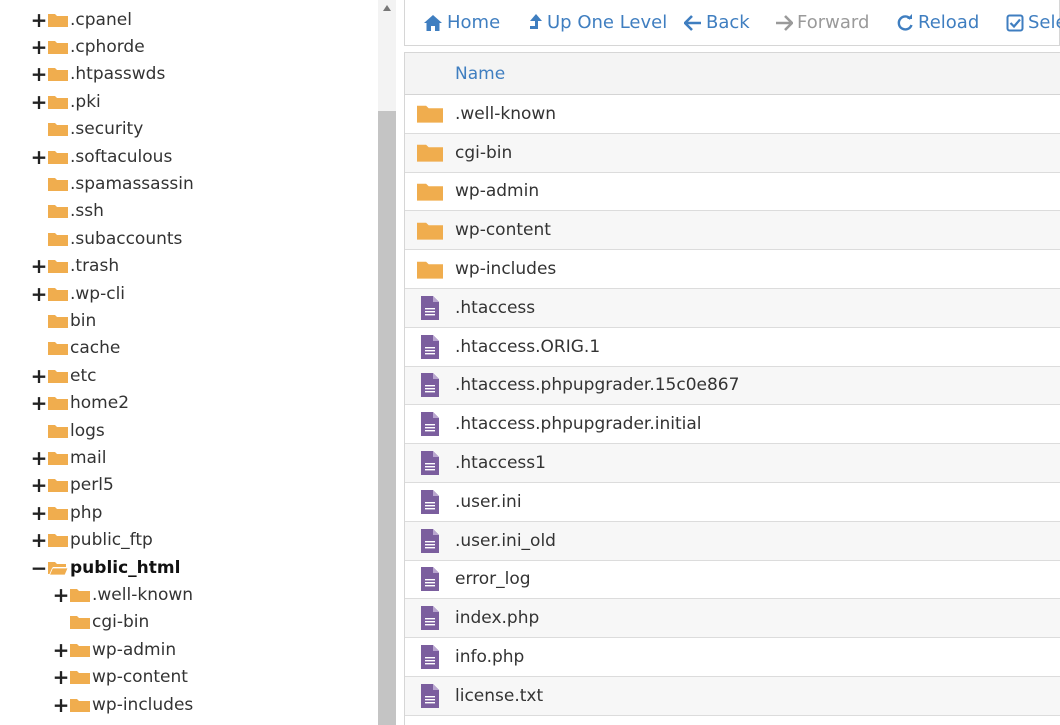  Describe the element at coordinates (87, 211) in the screenshot. I see `tree-item-label: .ssh` at that location.